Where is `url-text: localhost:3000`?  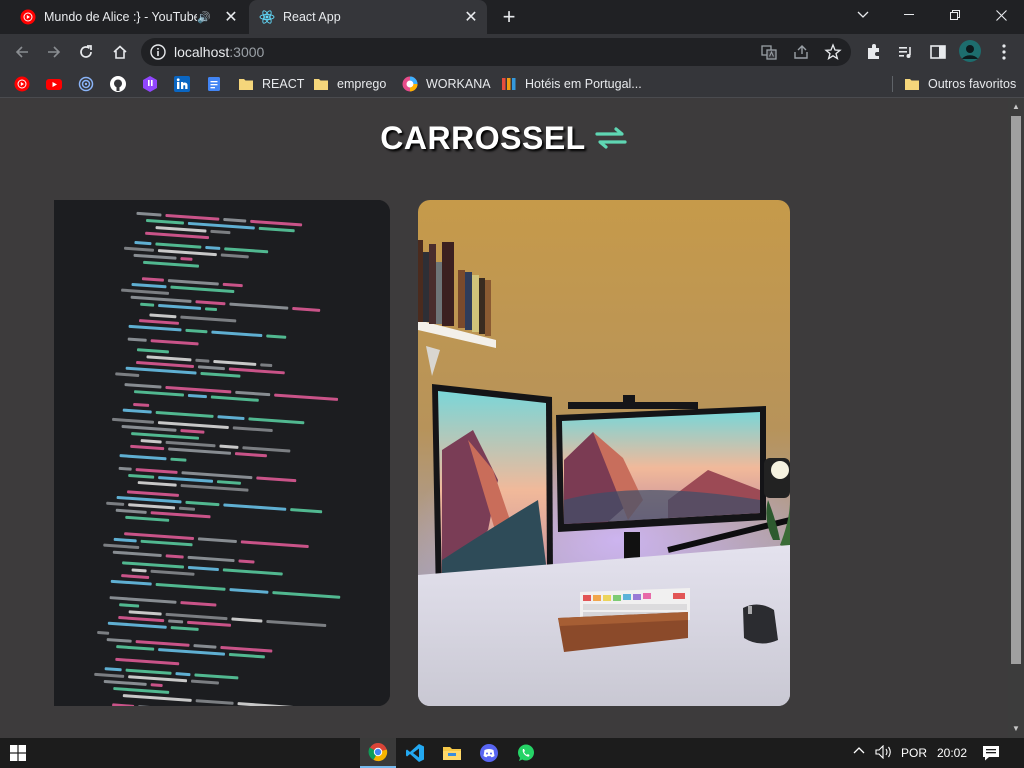 url-text: localhost:3000 is located at coordinates (219, 52).